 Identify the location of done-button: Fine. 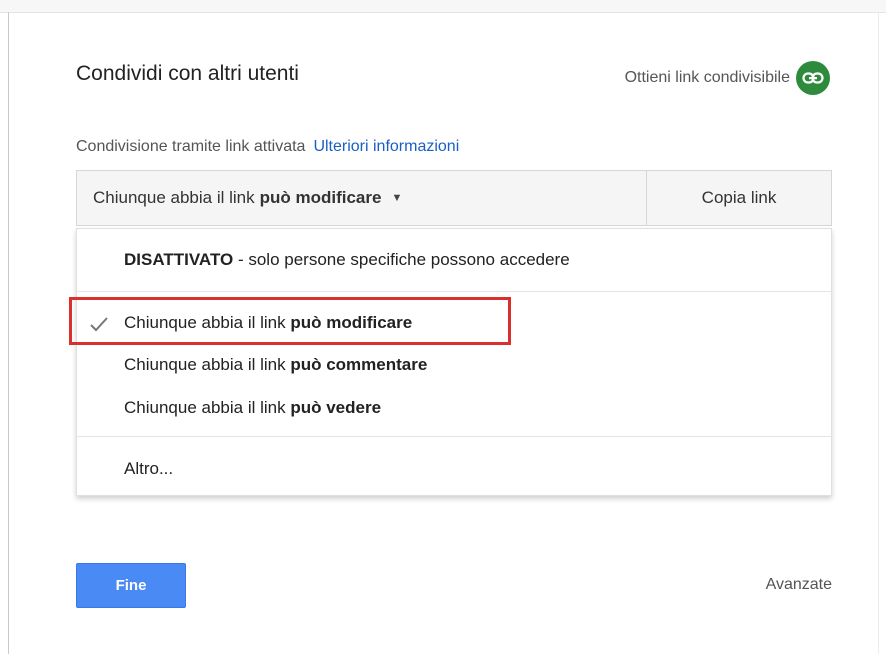
(131, 585).